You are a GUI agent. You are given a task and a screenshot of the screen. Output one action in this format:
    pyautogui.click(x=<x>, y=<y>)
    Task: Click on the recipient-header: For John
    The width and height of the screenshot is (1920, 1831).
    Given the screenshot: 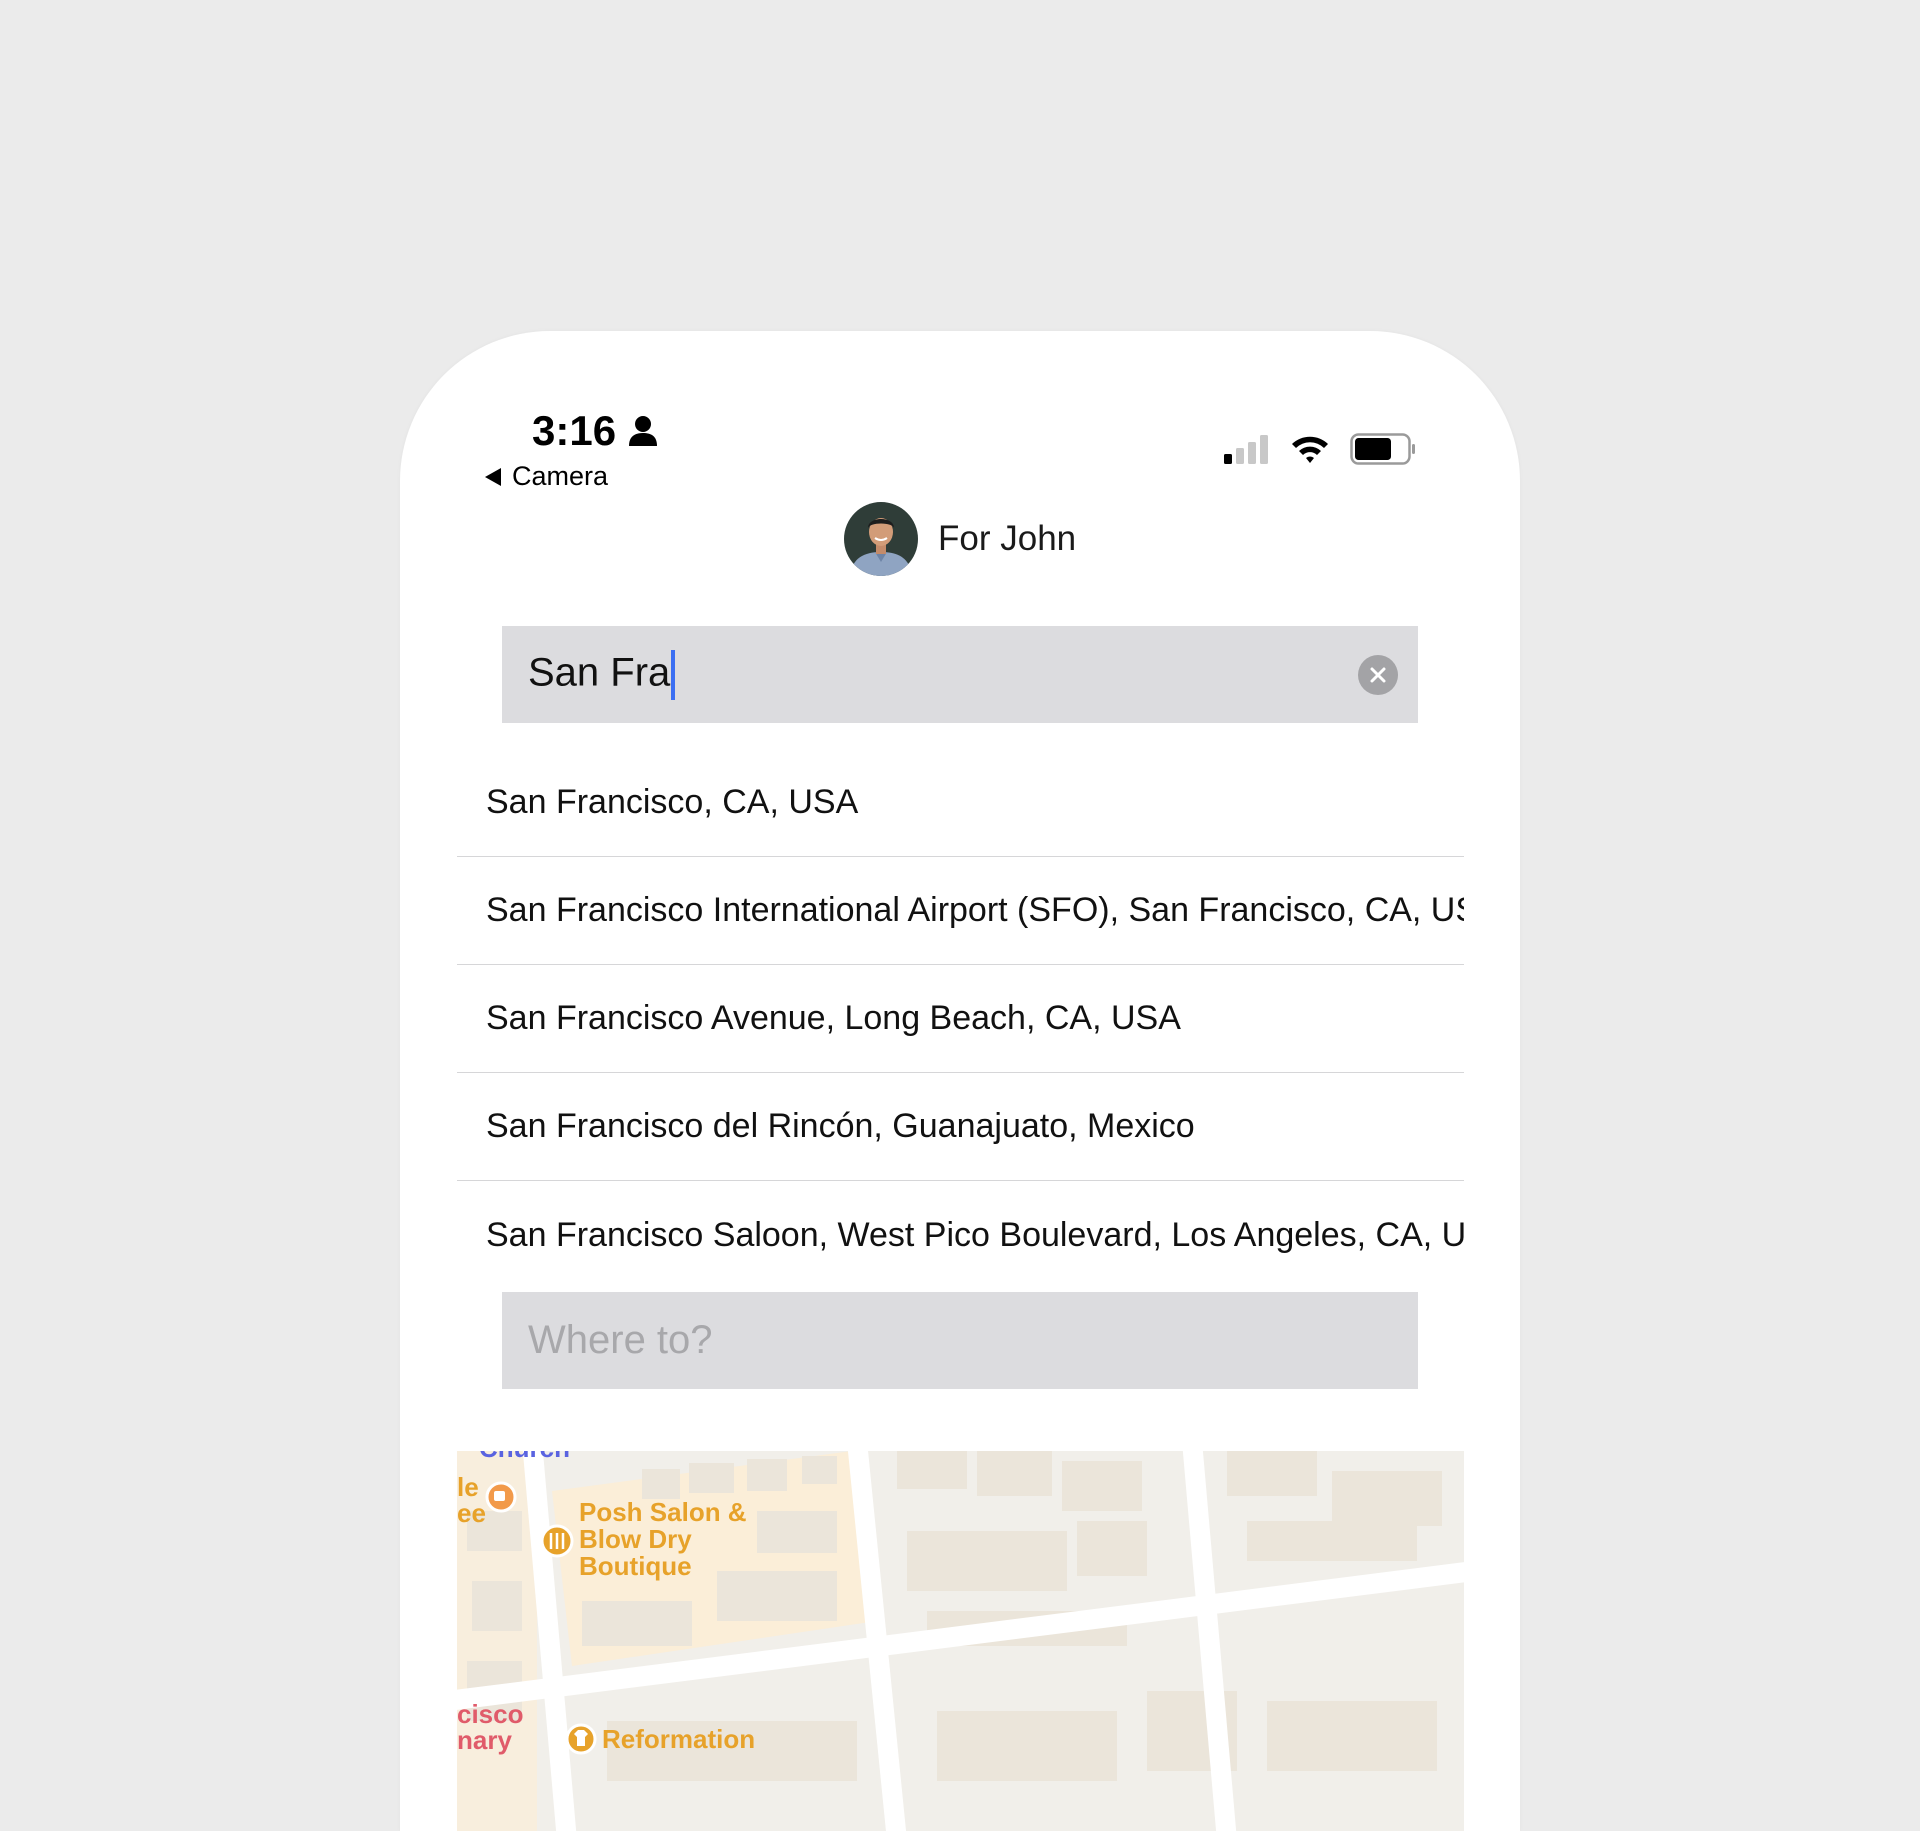 What is the action you would take?
    pyautogui.click(x=960, y=539)
    